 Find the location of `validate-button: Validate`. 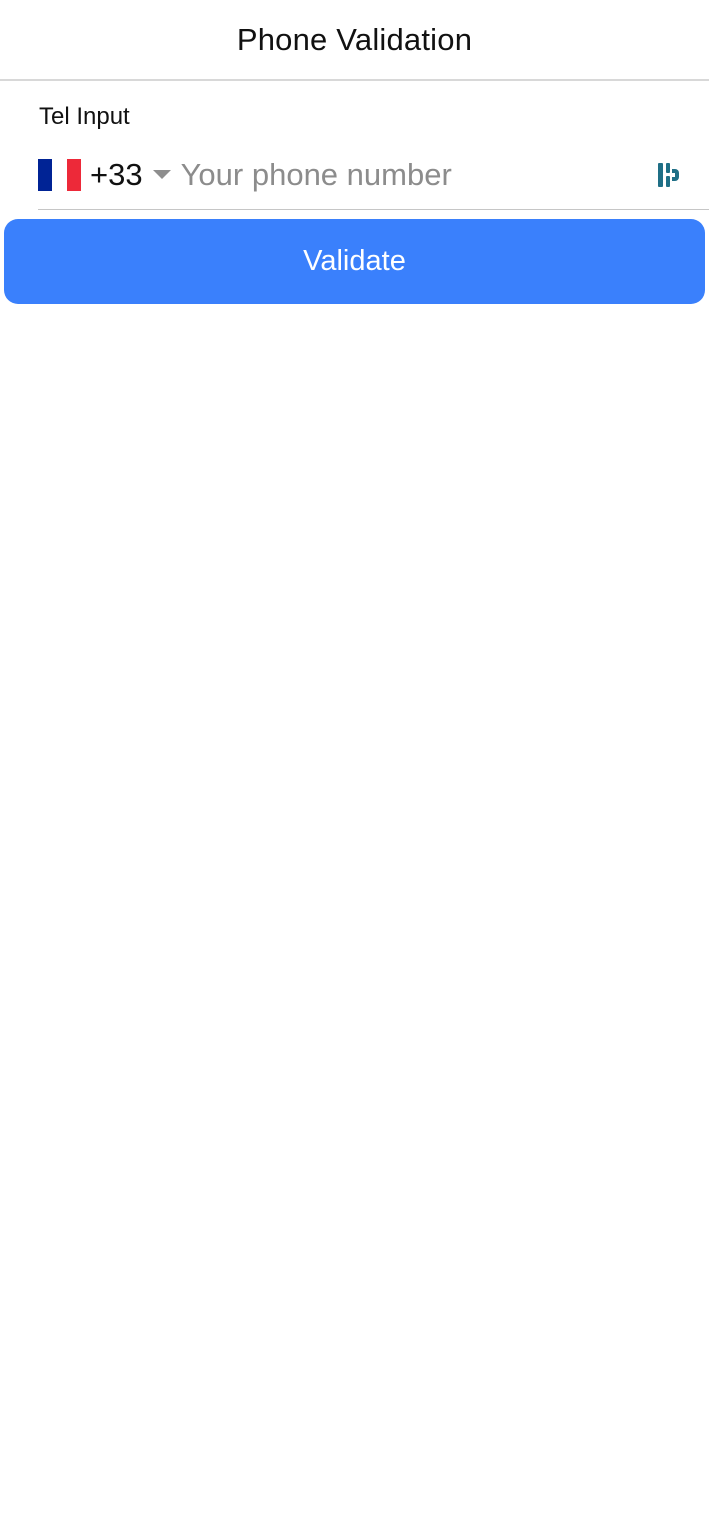

validate-button: Validate is located at coordinates (354, 261).